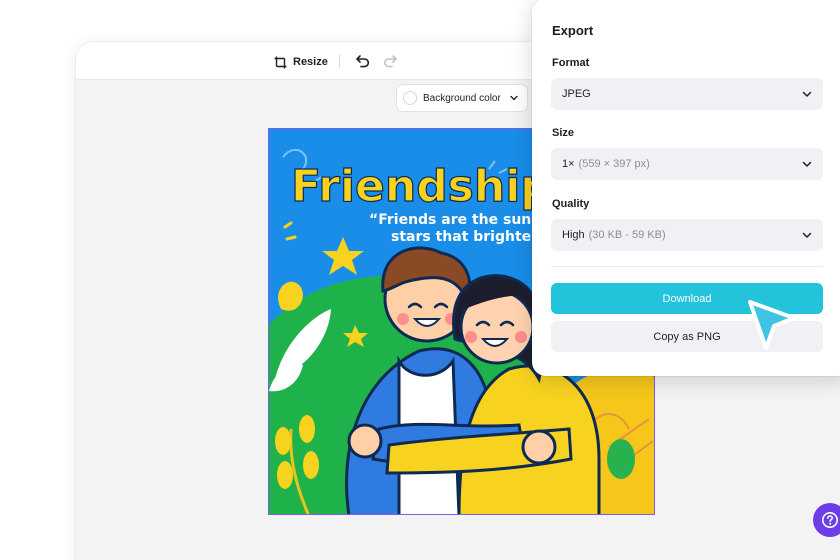  What do you see at coordinates (687, 164) in the screenshot?
I see `size-select: 1× (559 × 397 px)` at bounding box center [687, 164].